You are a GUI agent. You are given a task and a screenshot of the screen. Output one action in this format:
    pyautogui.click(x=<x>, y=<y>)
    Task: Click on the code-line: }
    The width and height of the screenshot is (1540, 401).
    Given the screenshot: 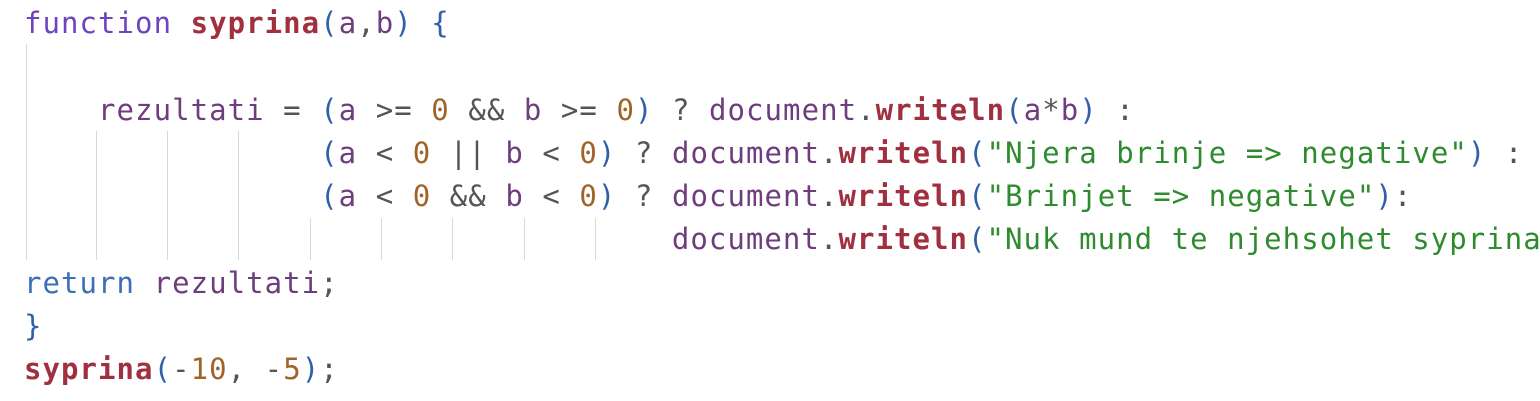 What is the action you would take?
    pyautogui.click(x=33, y=326)
    